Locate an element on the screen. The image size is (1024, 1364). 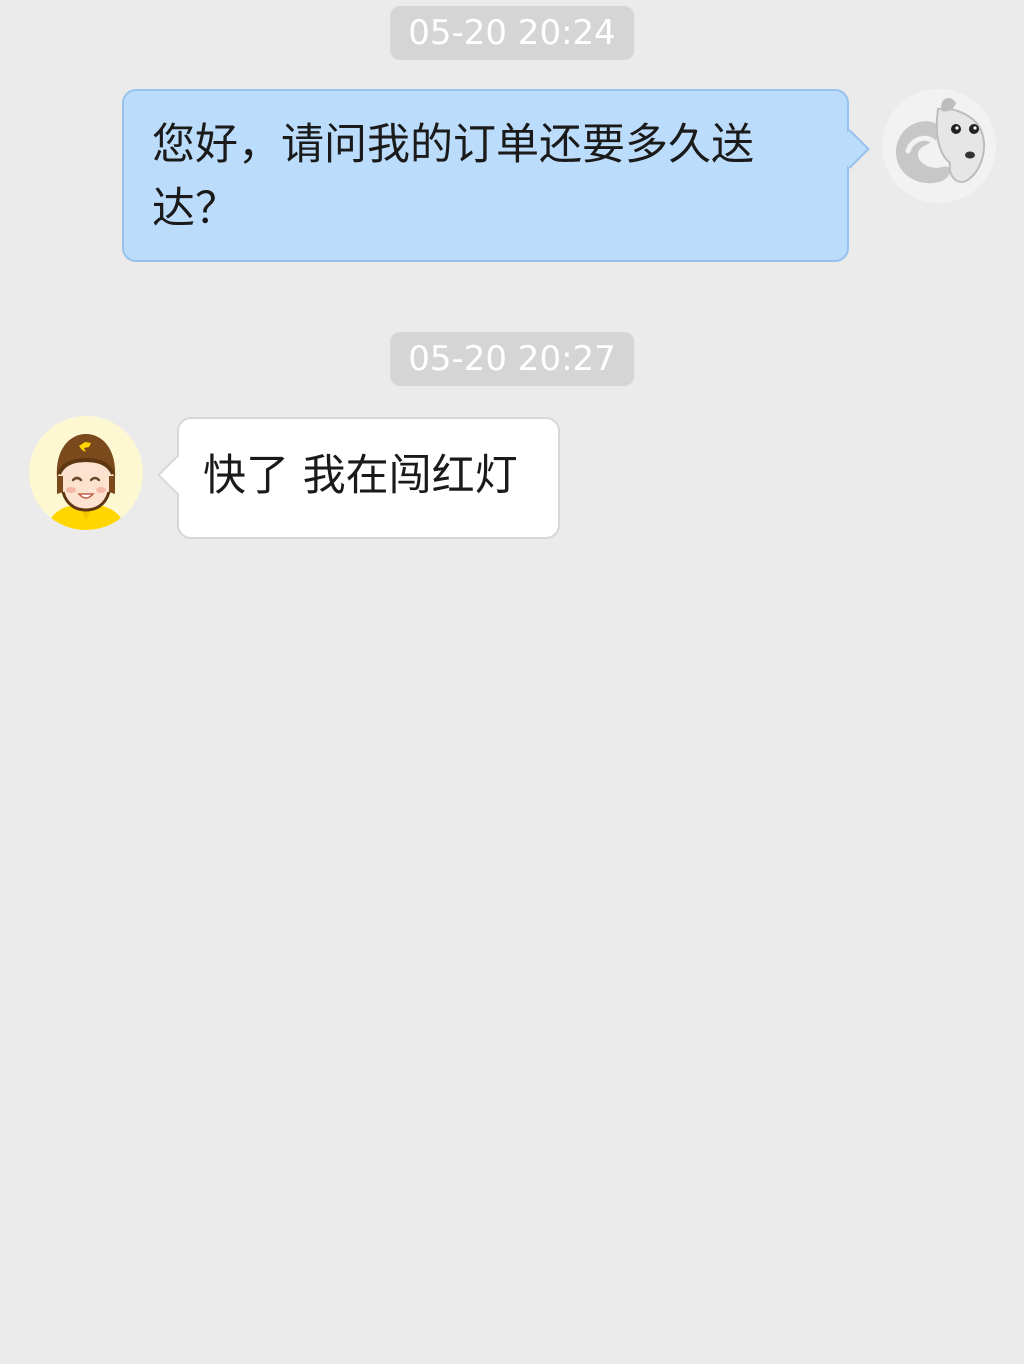
delivery-rider-avatar-icon is located at coordinates (86, 473).